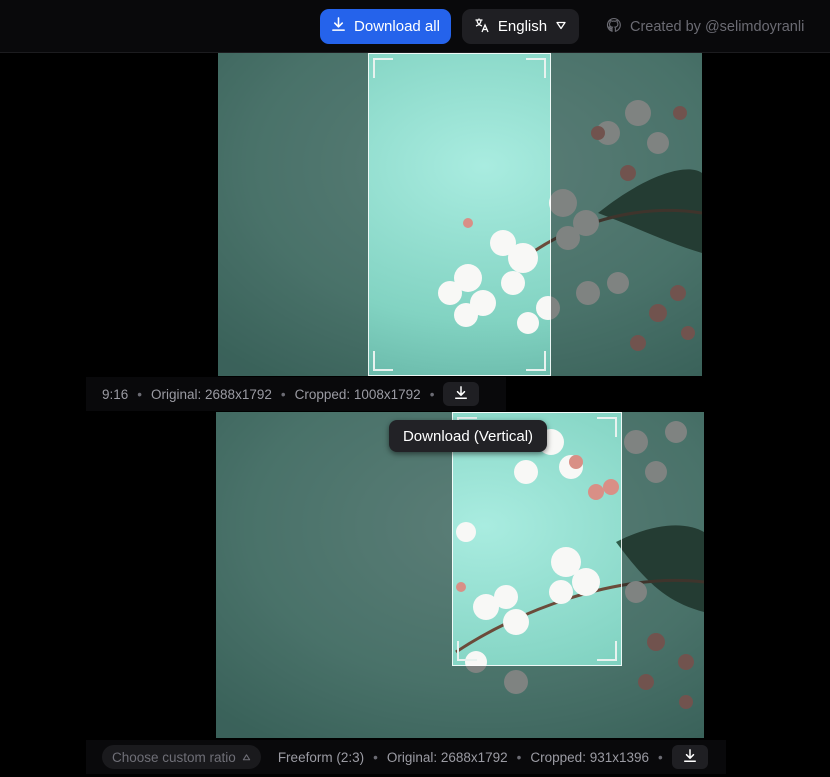 This screenshot has width=830, height=777. I want to click on cropped-size: Cropped: 1008x1792, so click(357, 394).